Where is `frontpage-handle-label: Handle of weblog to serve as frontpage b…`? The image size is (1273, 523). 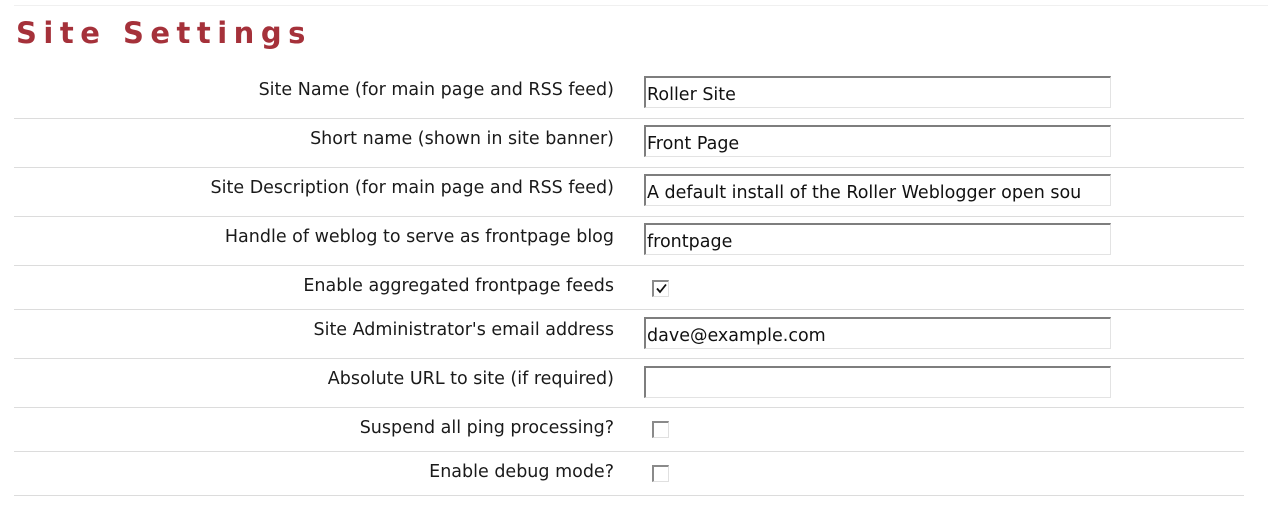 frontpage-handle-label: Handle of weblog to serve as frontpage b… is located at coordinates (419, 237).